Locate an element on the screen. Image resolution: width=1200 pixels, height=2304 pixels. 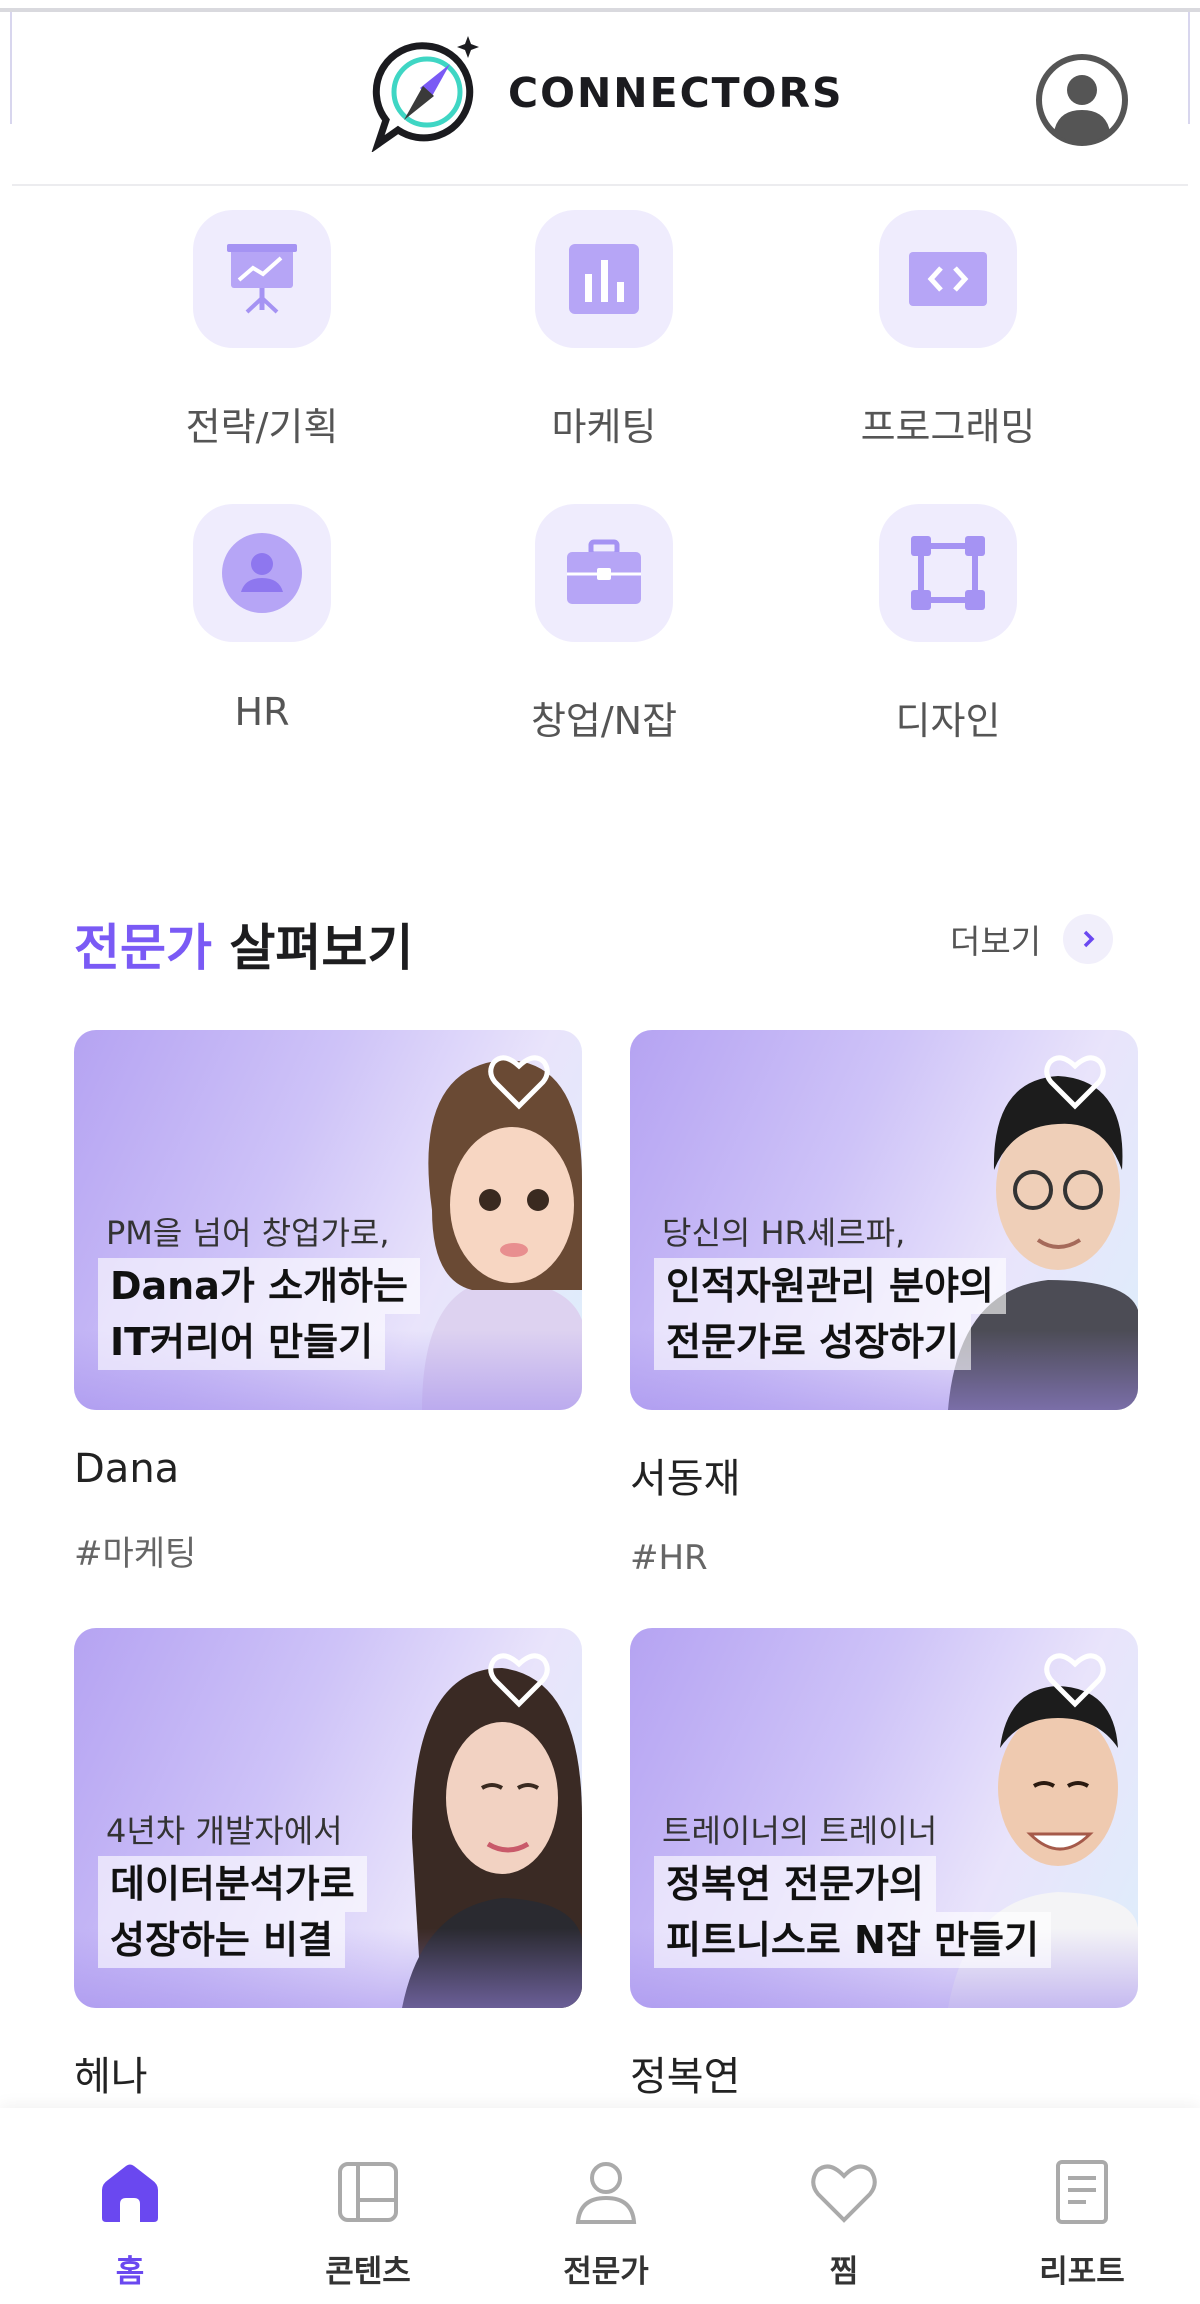
more-button: 더보기 is located at coordinates (1032, 939).